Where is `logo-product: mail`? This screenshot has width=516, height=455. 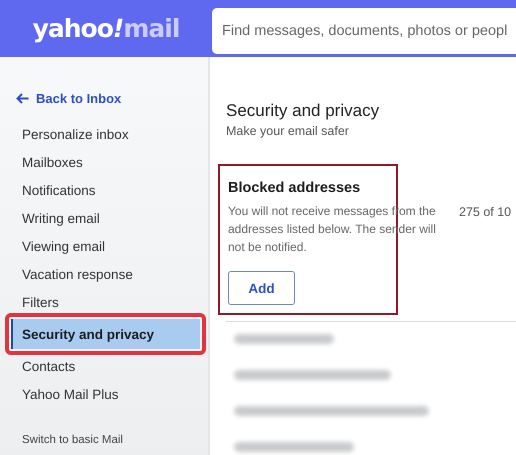 logo-product: mail is located at coordinates (151, 28).